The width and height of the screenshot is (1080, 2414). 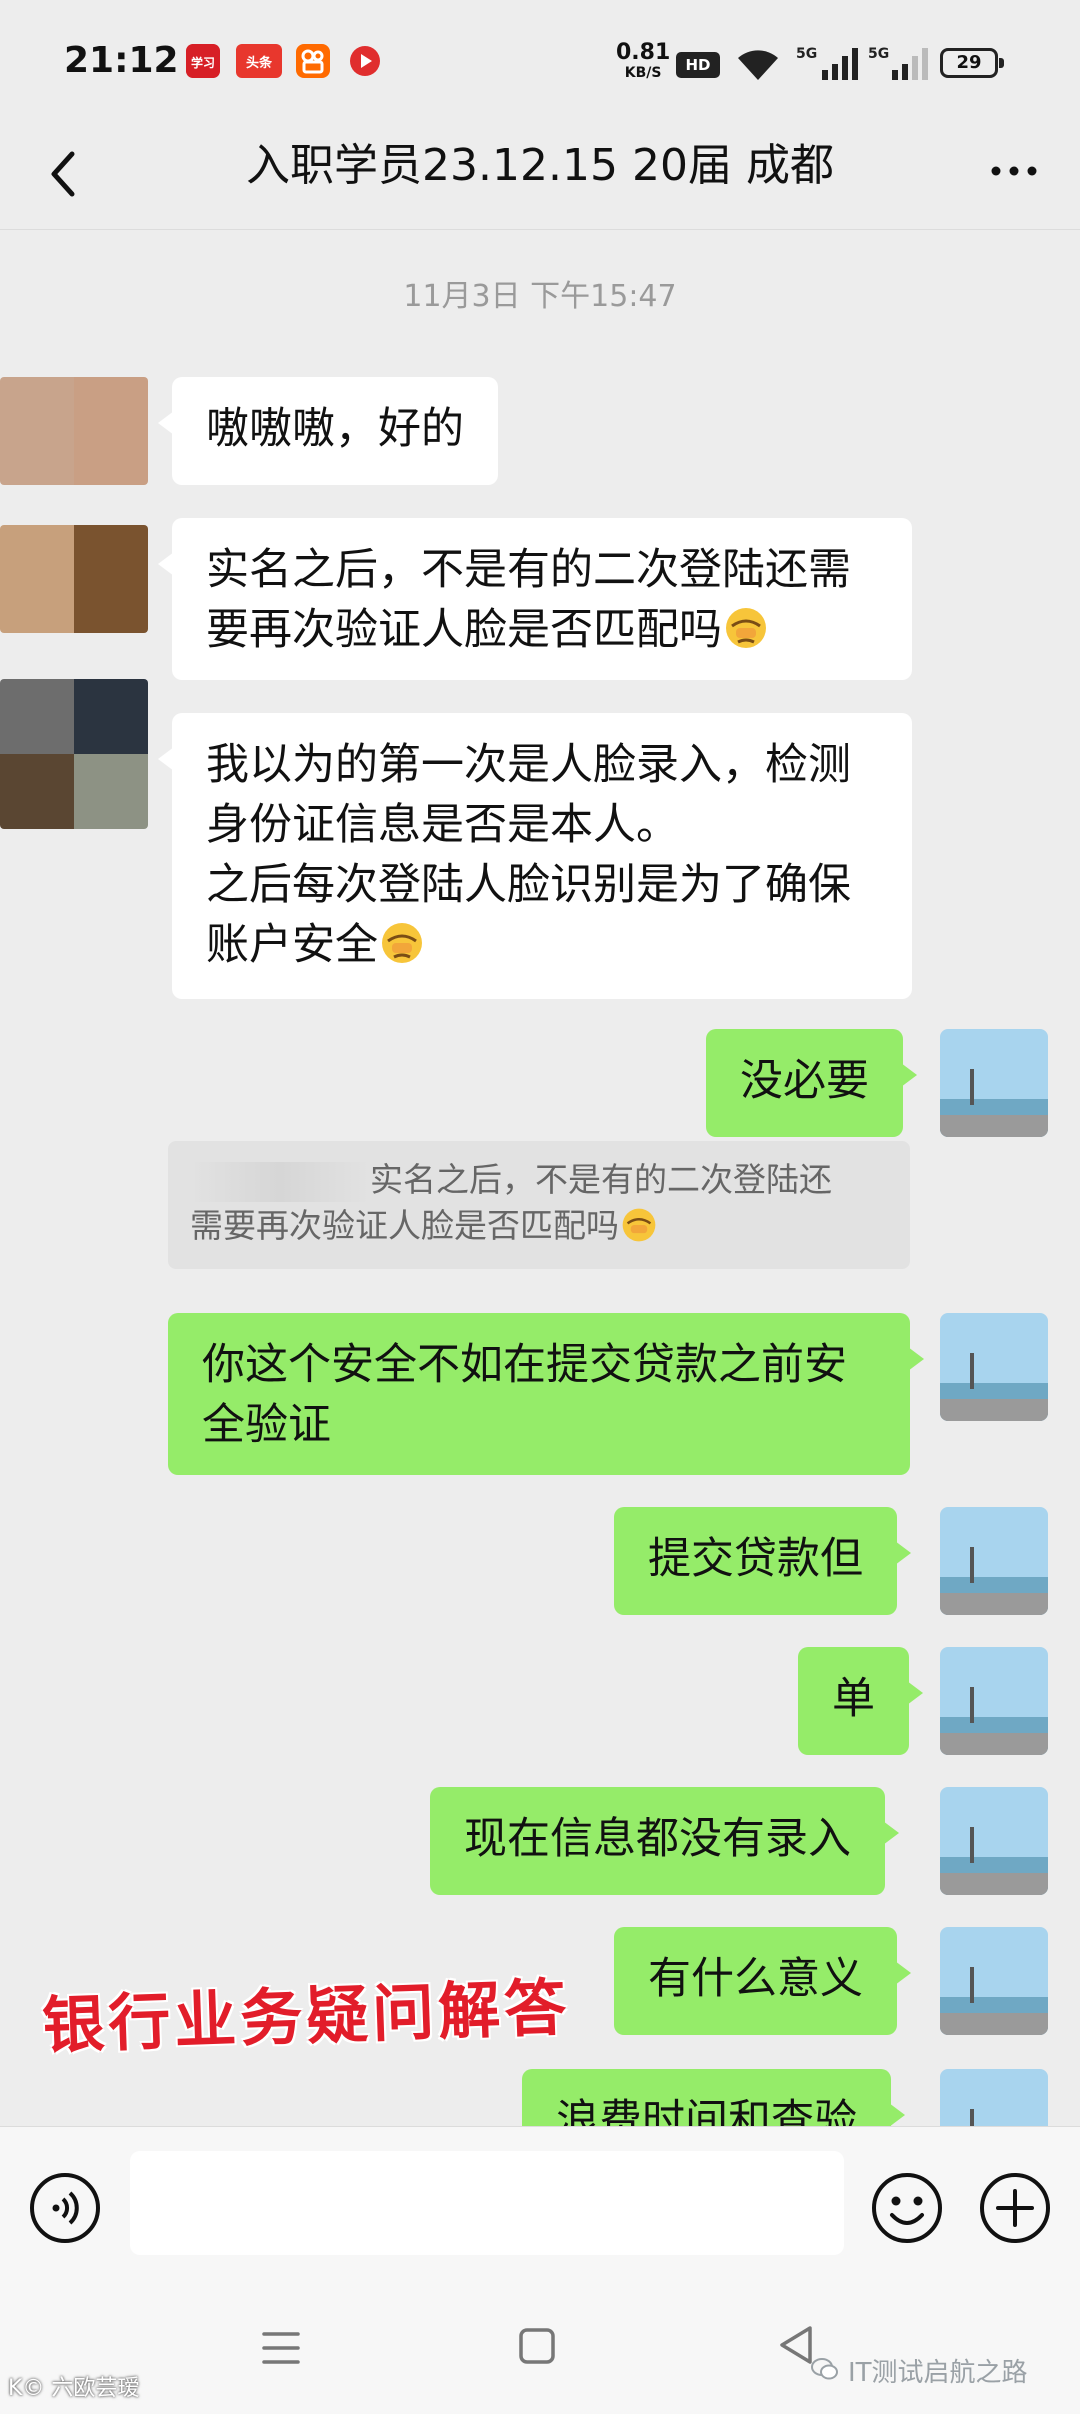 What do you see at coordinates (972, 63) in the screenshot?
I see `battery-indicator: 29` at bounding box center [972, 63].